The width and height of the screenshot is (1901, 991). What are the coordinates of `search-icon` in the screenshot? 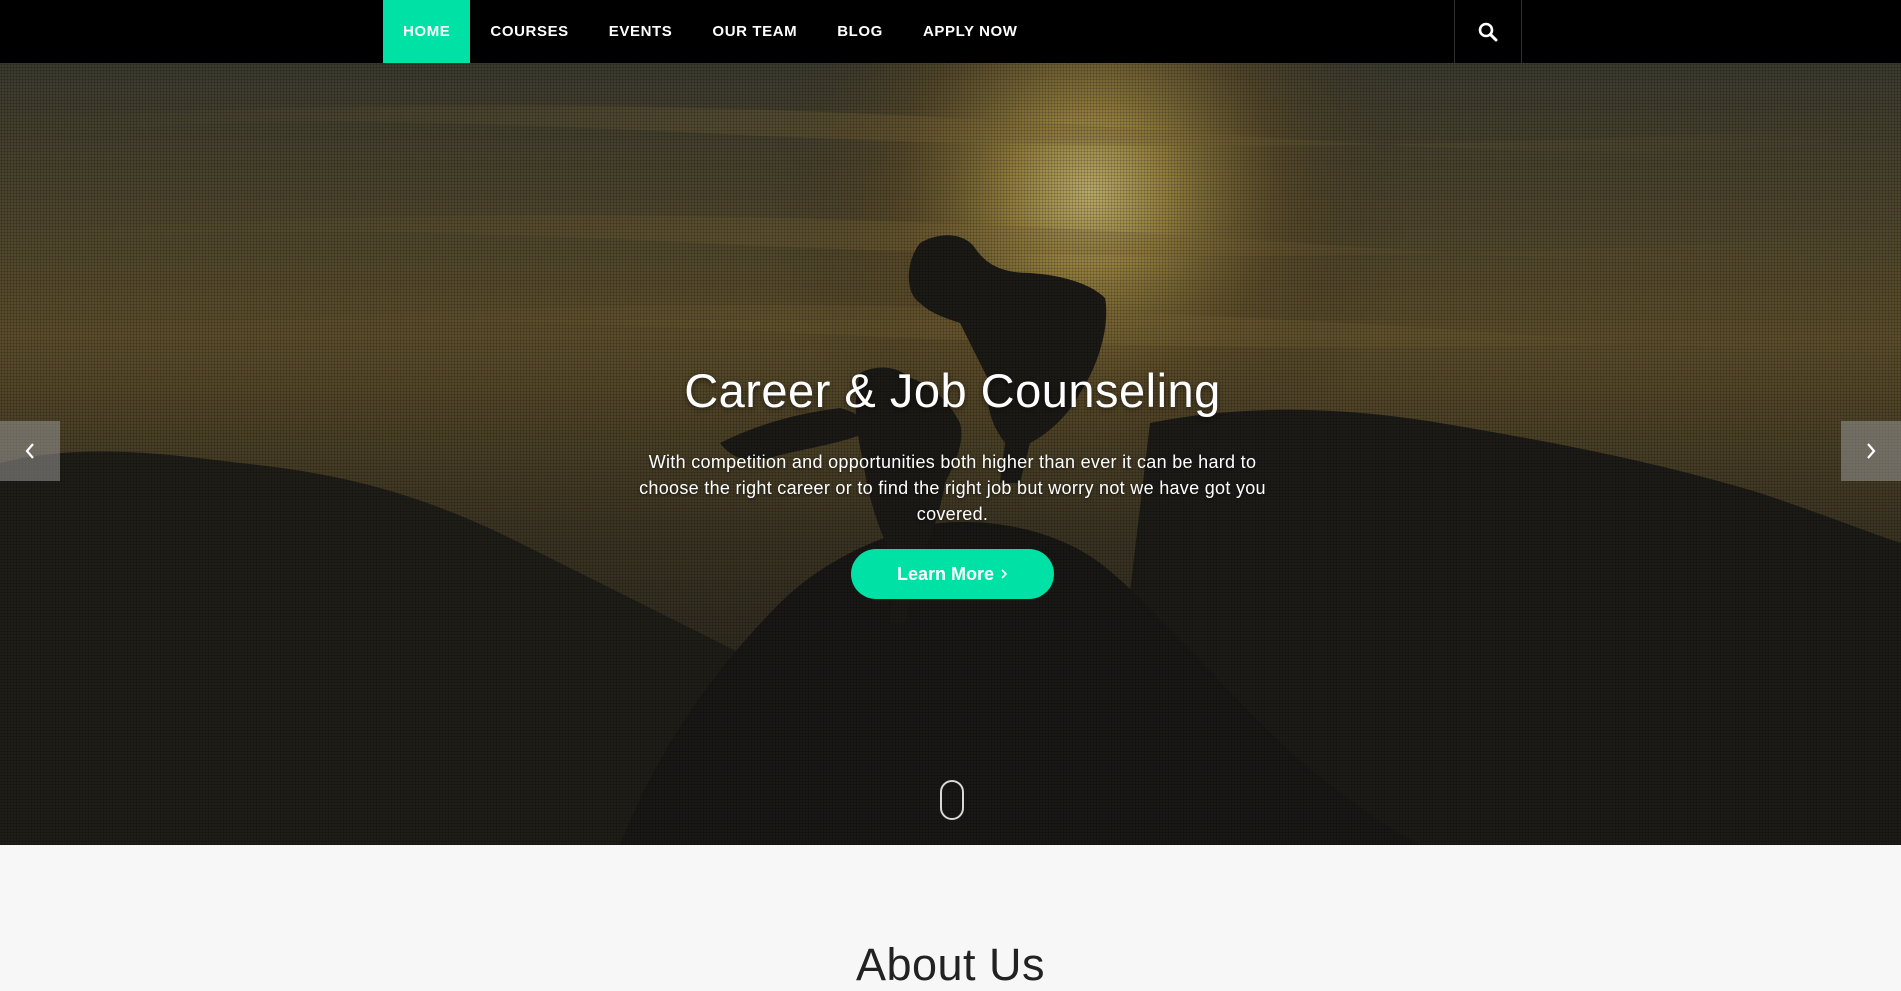 It's located at (1488, 31).